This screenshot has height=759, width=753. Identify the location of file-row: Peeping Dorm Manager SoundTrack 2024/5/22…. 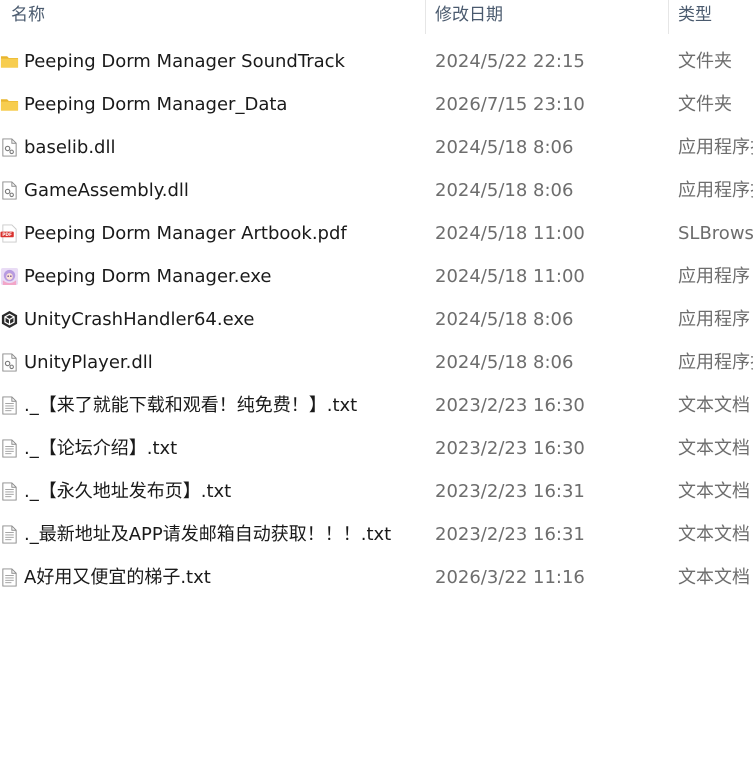
(376, 61).